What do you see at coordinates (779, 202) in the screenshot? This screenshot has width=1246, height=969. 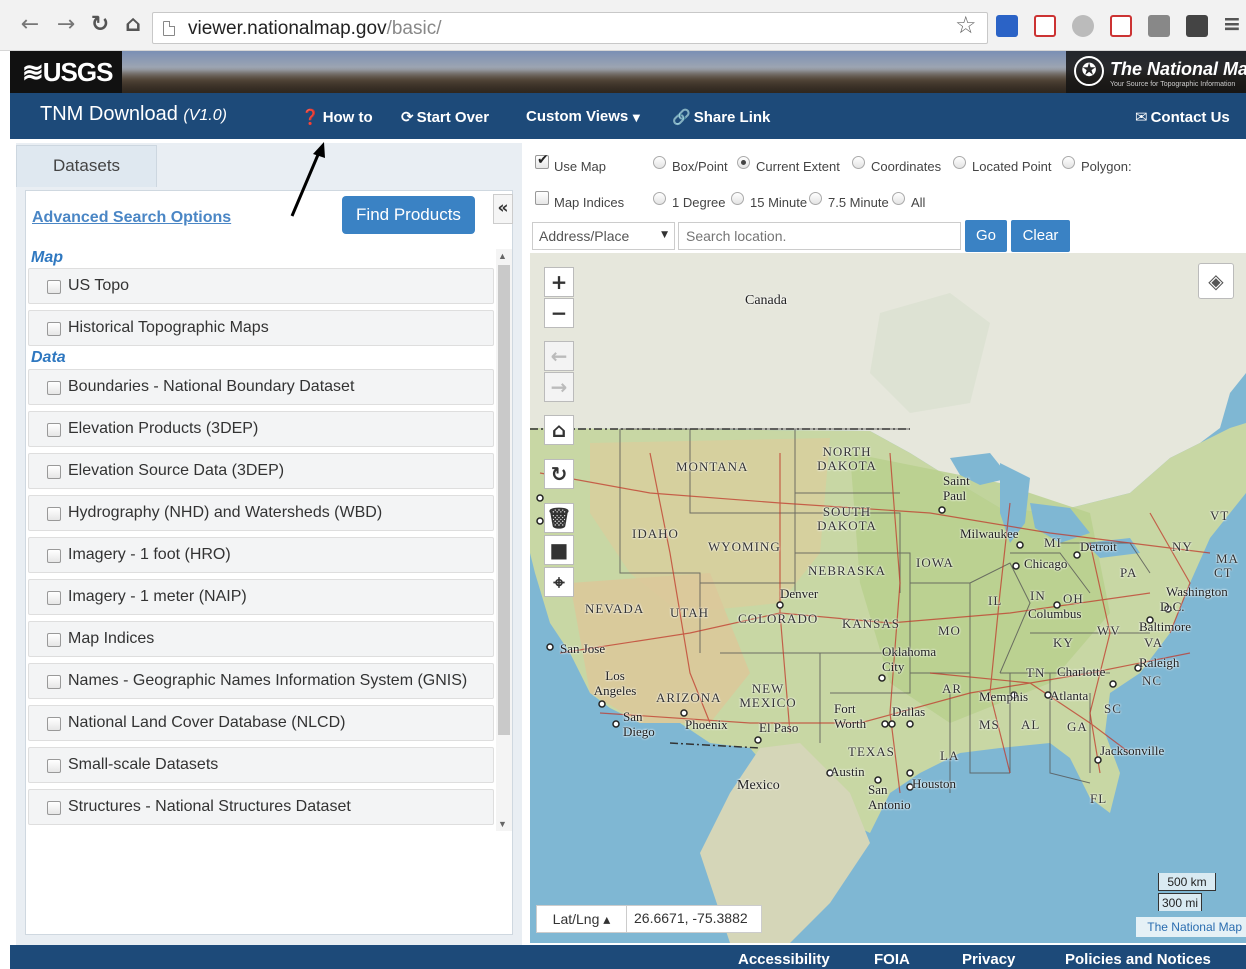 I see `fifteen-minute-label: 15 Minute` at bounding box center [779, 202].